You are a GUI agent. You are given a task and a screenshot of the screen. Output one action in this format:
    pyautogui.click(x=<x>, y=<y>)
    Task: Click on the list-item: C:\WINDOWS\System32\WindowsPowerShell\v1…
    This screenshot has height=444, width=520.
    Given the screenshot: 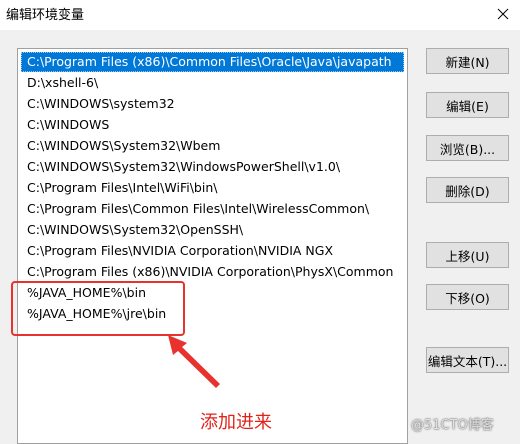 What is the action you would take?
    pyautogui.click(x=212, y=167)
    